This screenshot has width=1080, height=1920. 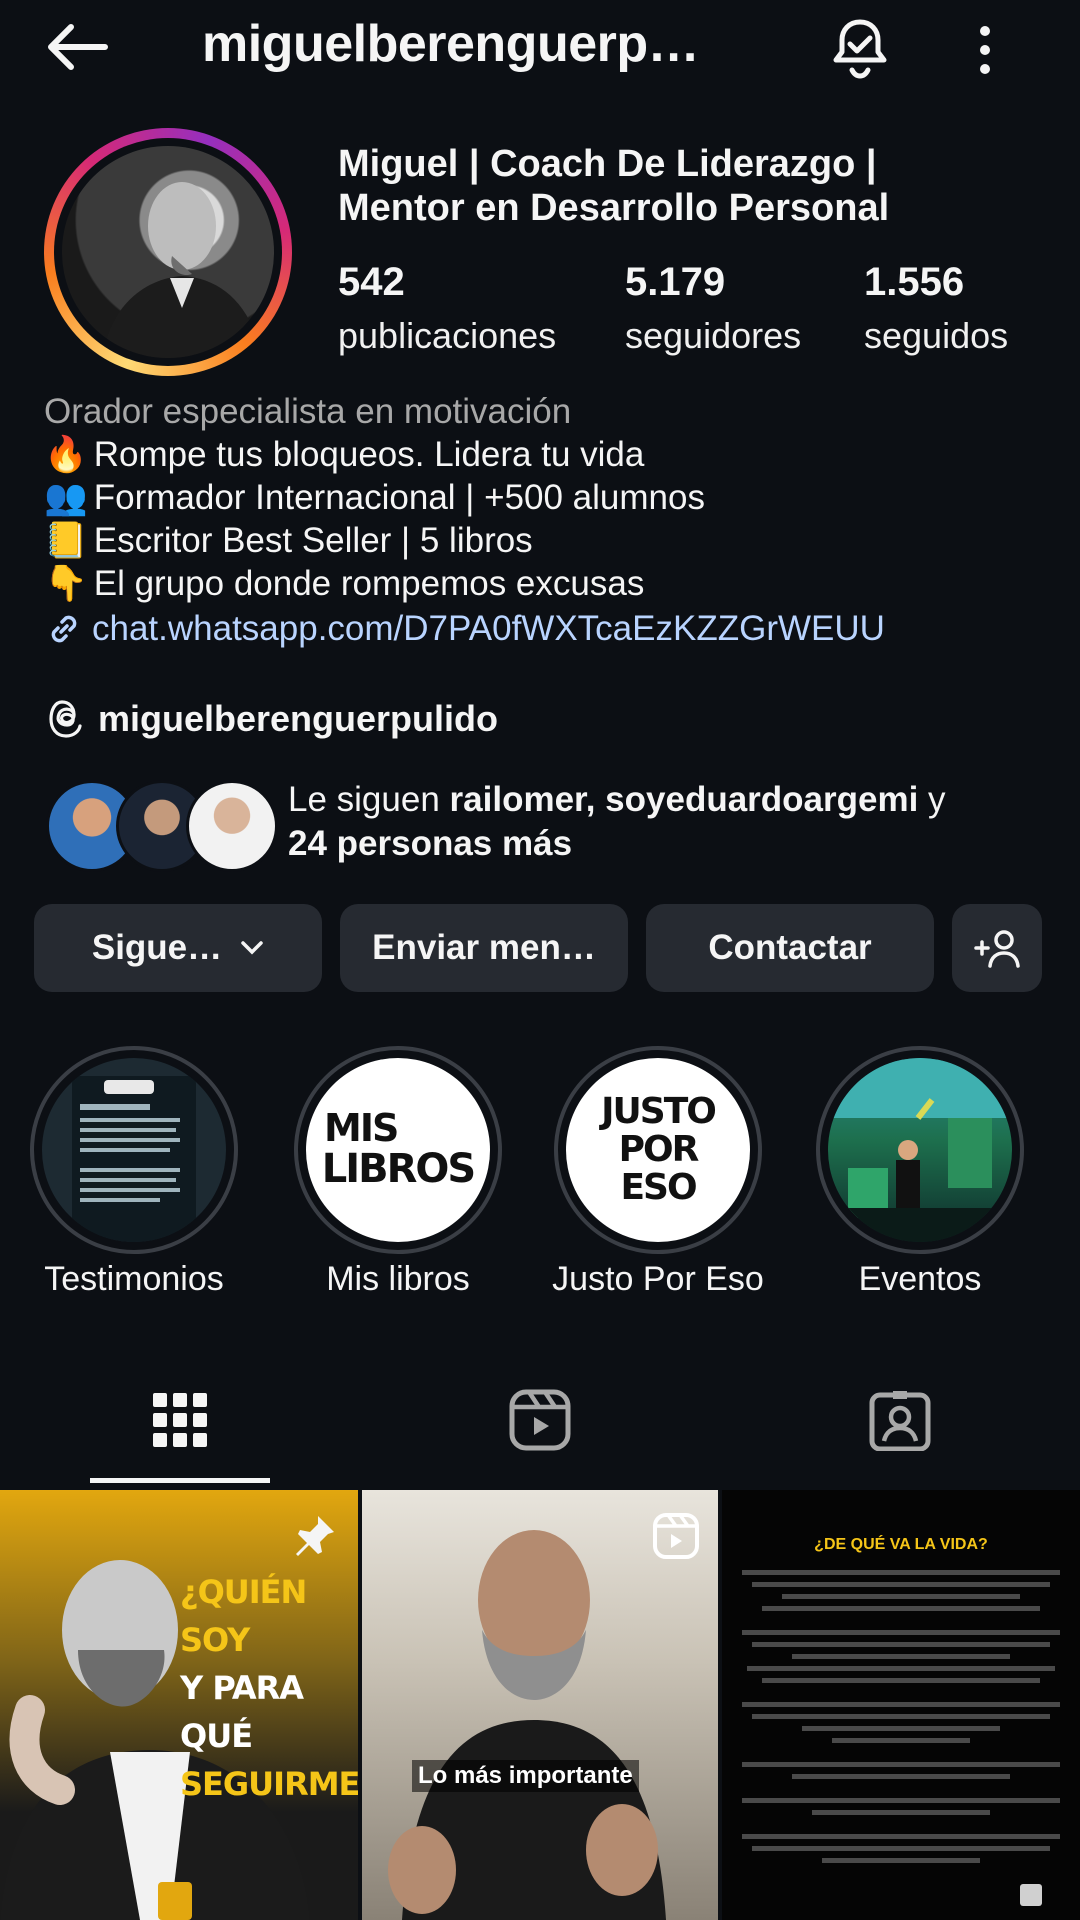 I want to click on pointing-down-icon: 👇, so click(x=66, y=583).